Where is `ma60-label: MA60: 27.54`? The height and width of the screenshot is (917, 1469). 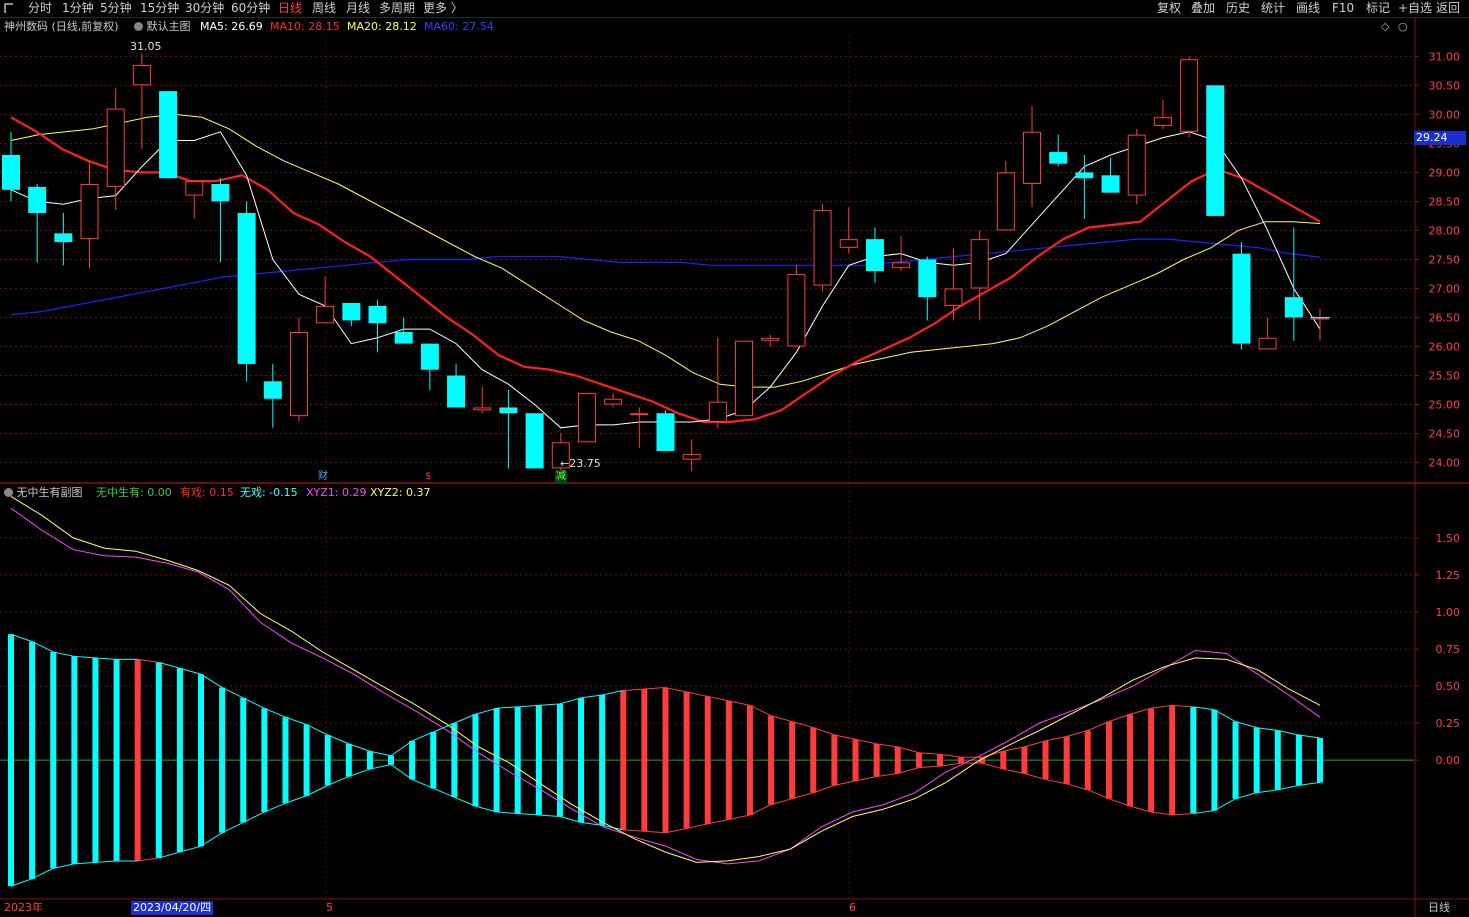 ma60-label: MA60: 27.54 is located at coordinates (459, 26).